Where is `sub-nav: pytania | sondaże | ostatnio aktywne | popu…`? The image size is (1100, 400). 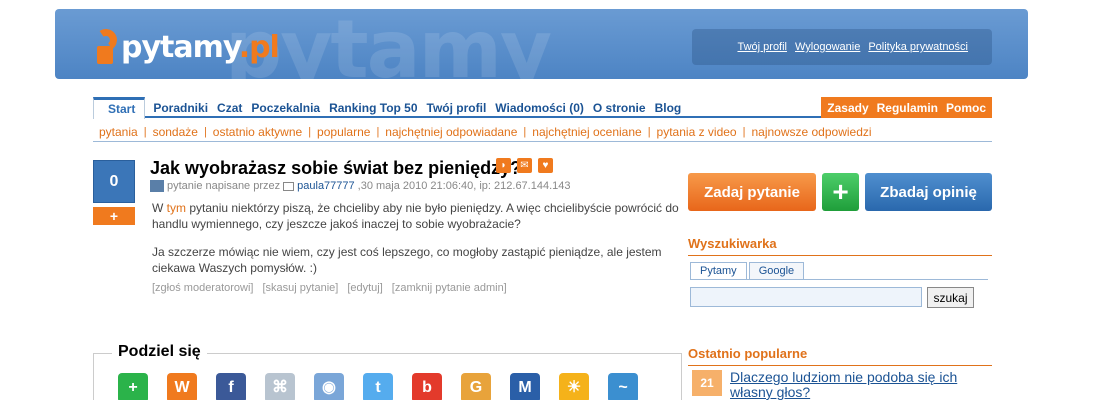
sub-nav: pytania | sondaże | ostatnio aktywne | popu… is located at coordinates (542, 132).